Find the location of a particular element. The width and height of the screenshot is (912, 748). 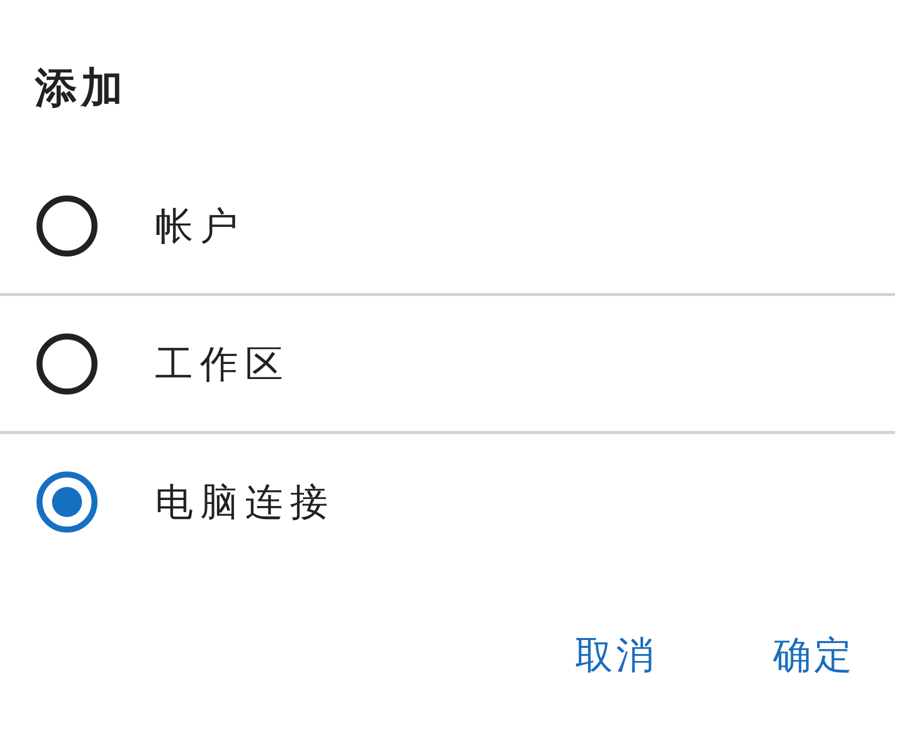

option-label: 工作区 is located at coordinates (222, 364).